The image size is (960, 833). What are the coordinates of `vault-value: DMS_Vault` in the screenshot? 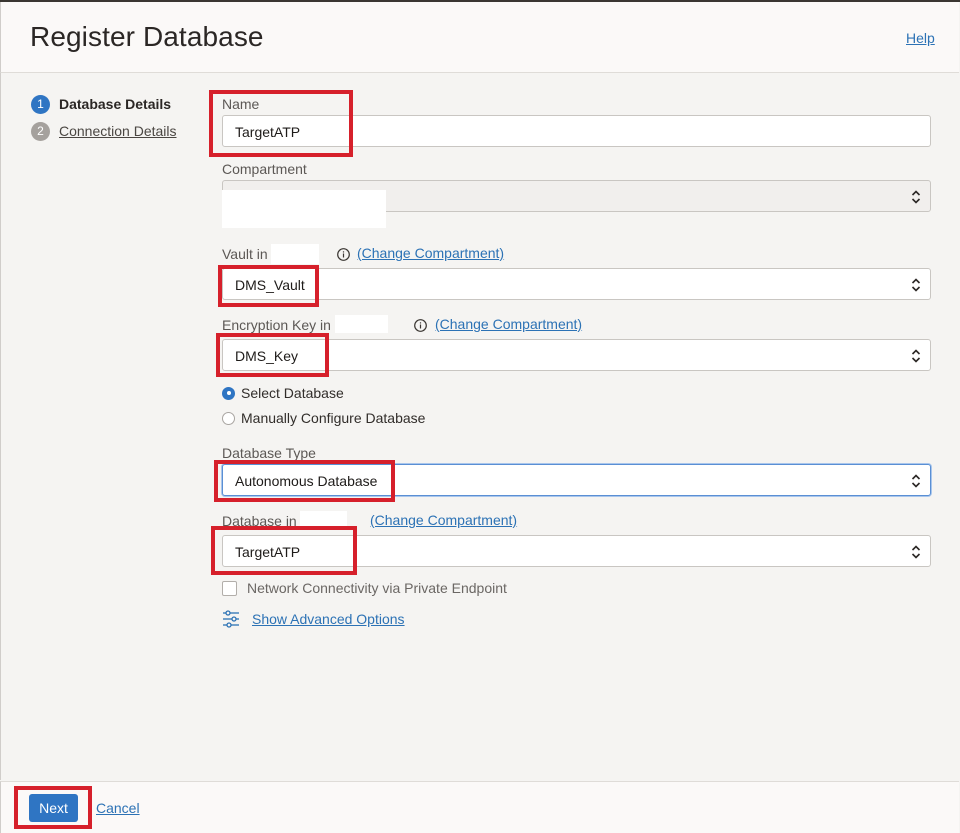 It's located at (270, 285).